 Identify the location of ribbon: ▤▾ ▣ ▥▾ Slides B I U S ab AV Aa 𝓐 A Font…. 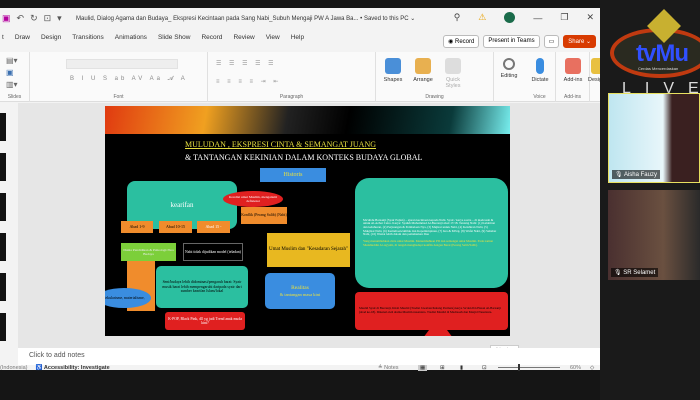
(305, 77).